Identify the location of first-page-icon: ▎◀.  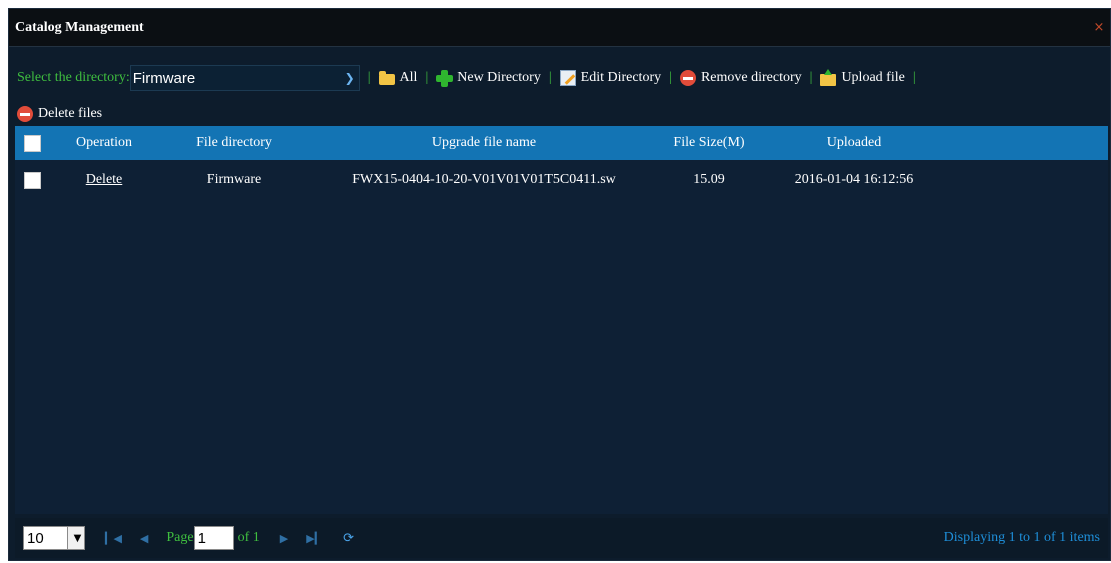
(113, 538).